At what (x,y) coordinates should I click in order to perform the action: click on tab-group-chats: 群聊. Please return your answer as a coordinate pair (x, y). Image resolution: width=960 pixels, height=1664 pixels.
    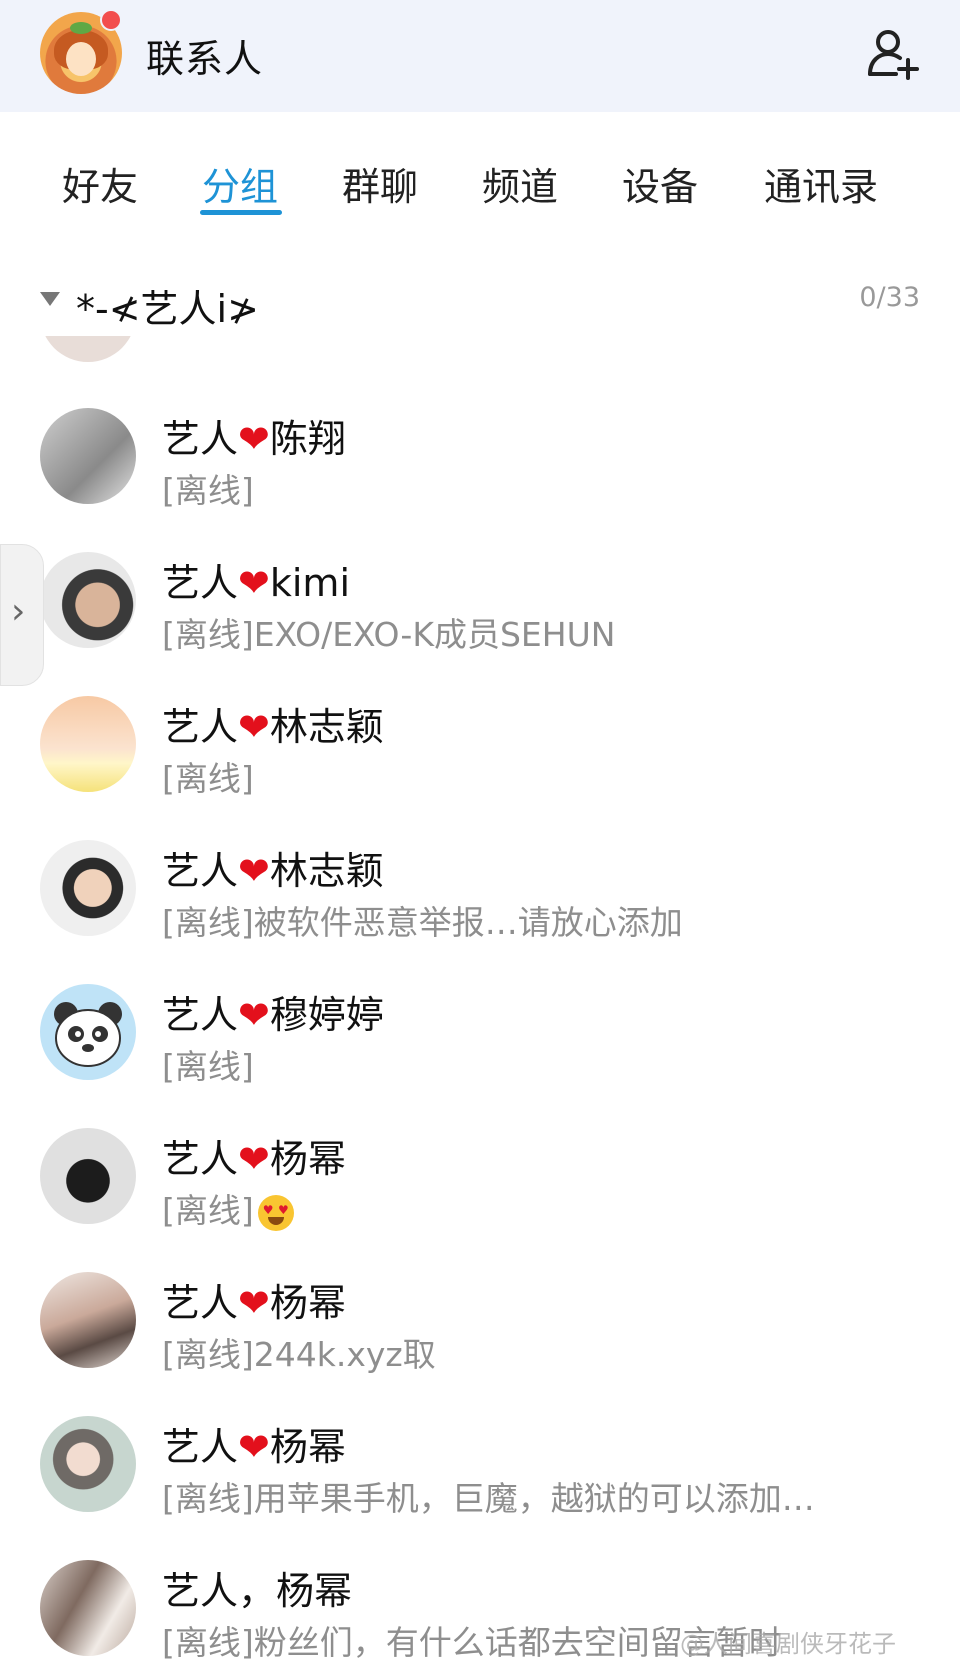
    Looking at the image, I should click on (380, 183).